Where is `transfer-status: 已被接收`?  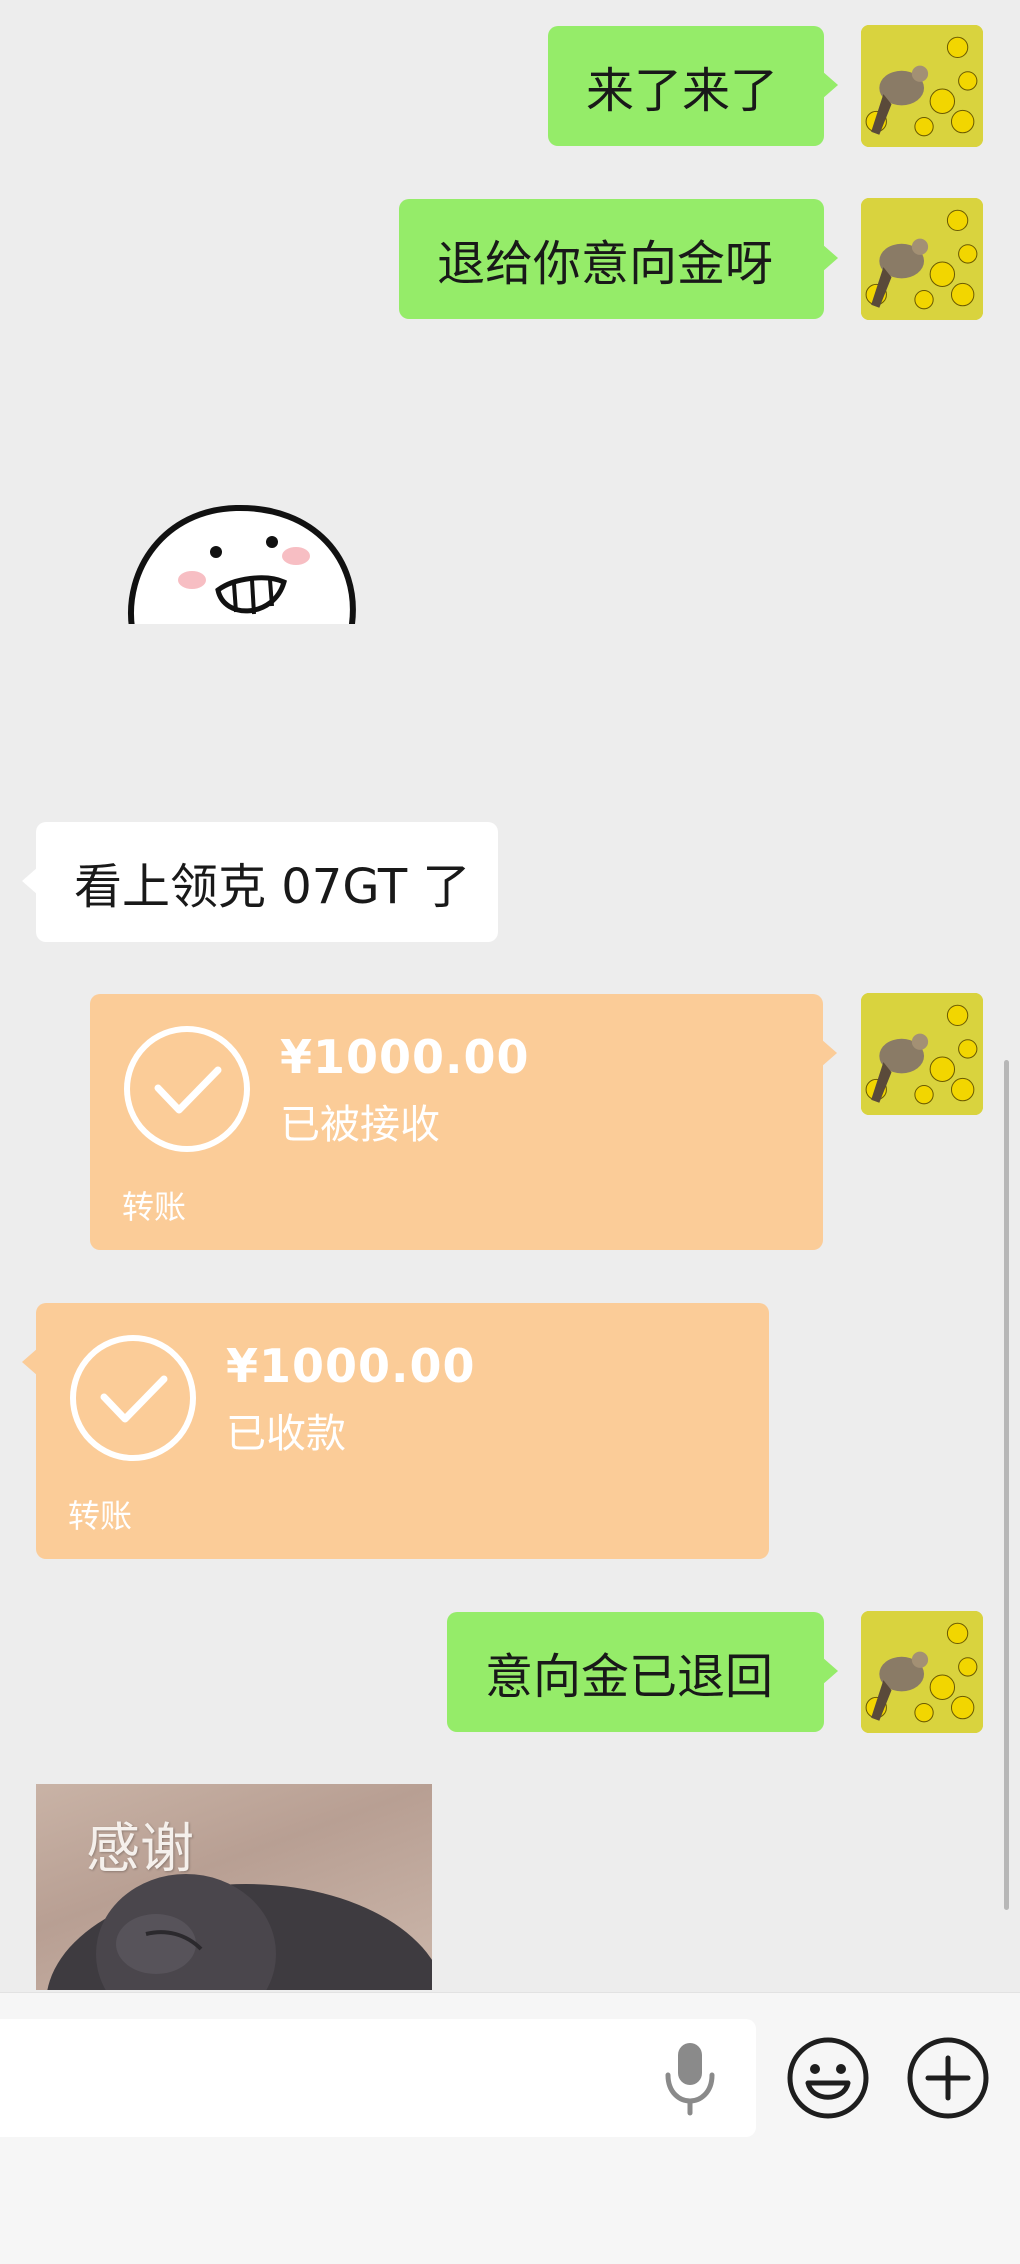
transfer-status: 已被接收 is located at coordinates (360, 1125).